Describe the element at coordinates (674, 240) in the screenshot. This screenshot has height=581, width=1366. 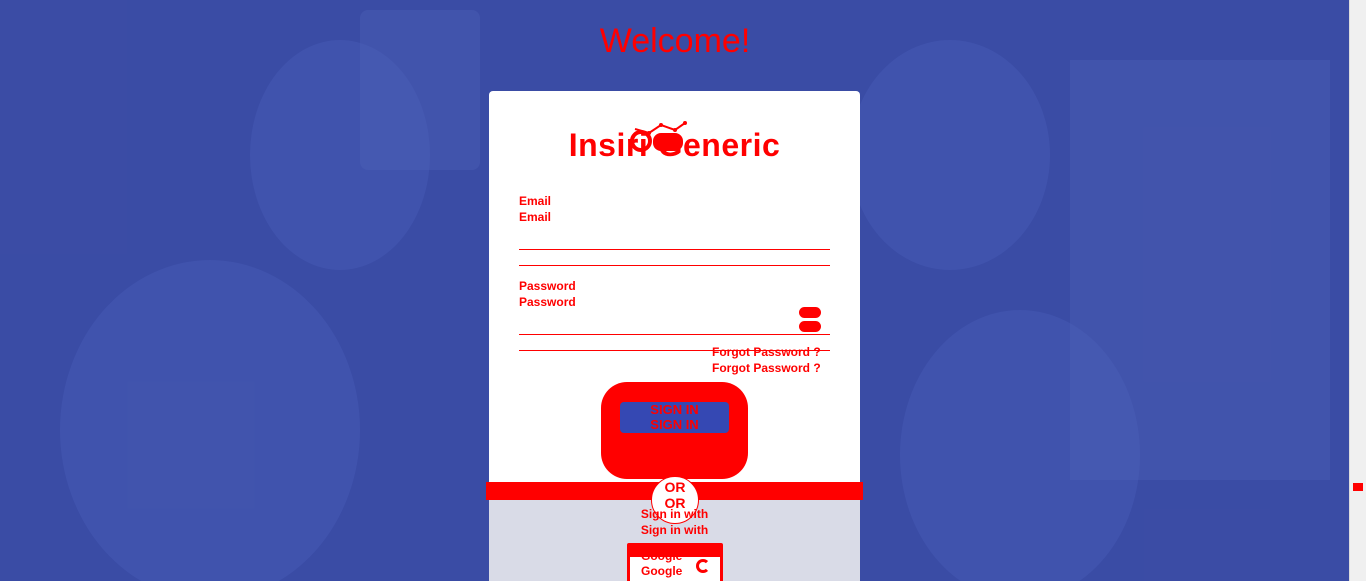
I see `email-input` at that location.